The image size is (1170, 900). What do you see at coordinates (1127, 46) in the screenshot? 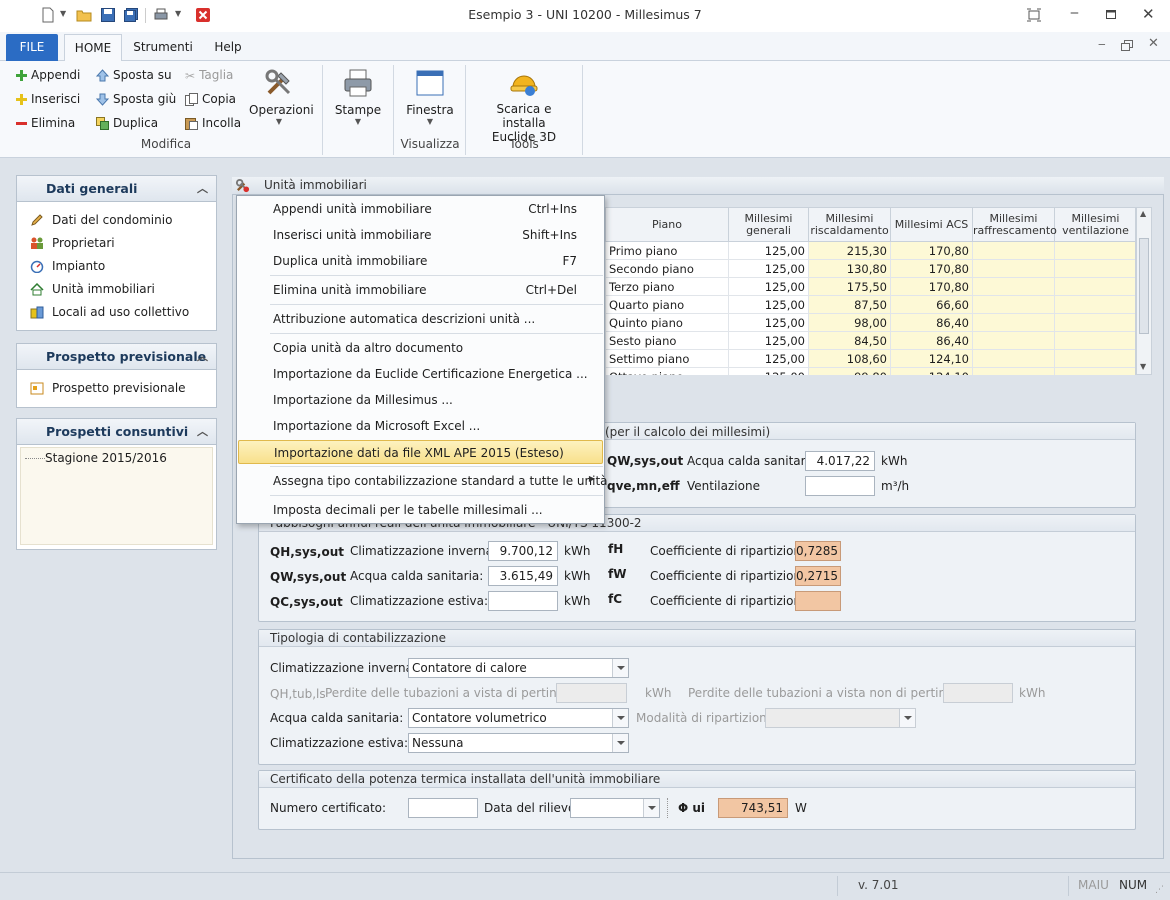
I see `mdi-restore-button` at bounding box center [1127, 46].